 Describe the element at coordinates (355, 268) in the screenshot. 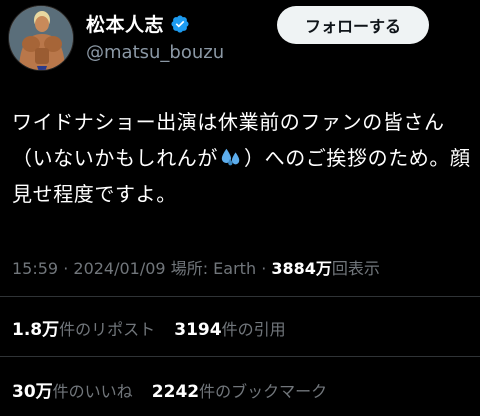

I see `views-label: 回表示` at that location.